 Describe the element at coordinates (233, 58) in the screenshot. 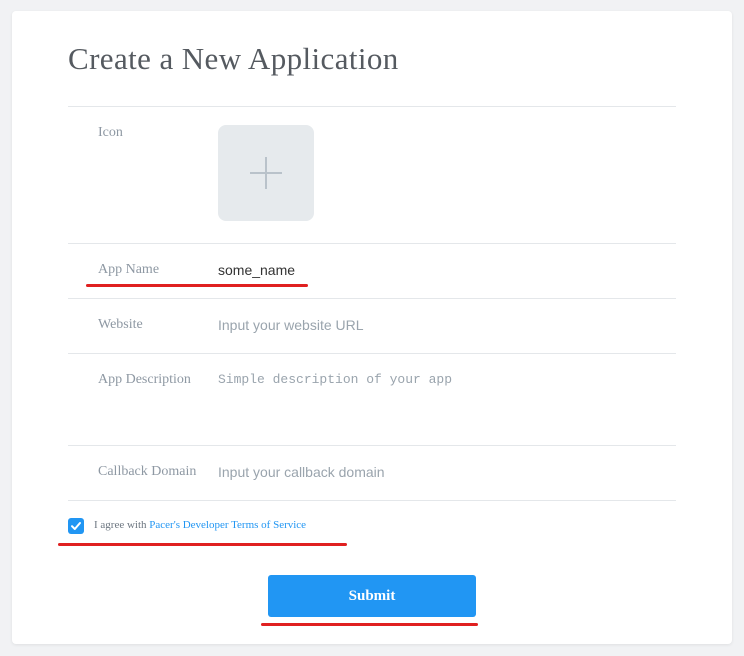

I see `page-title: Create a New Application` at that location.